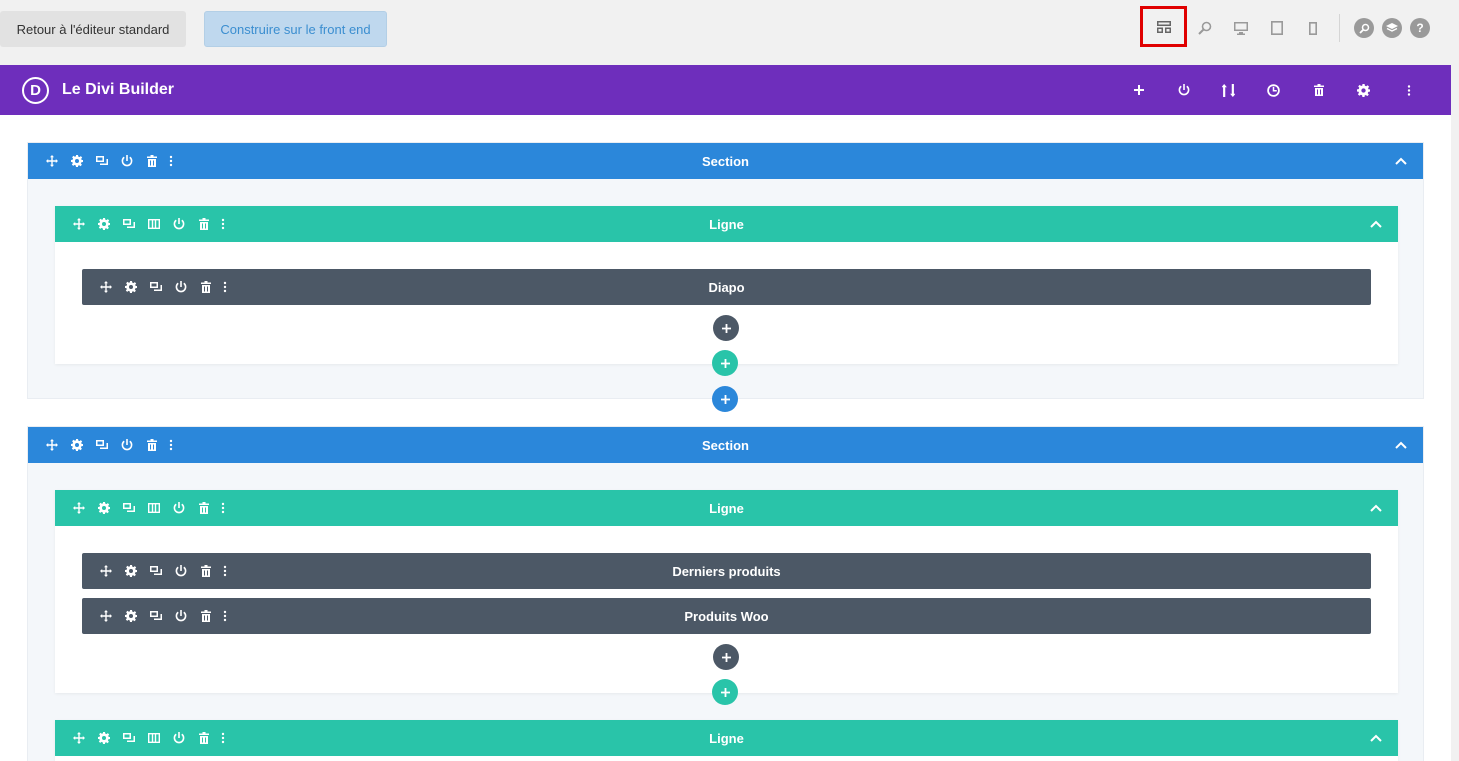 Image resolution: width=1459 pixels, height=761 pixels. What do you see at coordinates (1408, 90) in the screenshot?
I see `more-options-icon` at bounding box center [1408, 90].